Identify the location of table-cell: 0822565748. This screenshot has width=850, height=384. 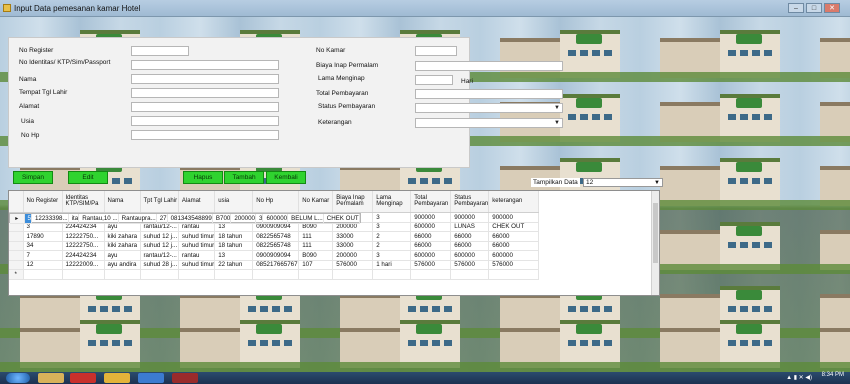
(276, 236).